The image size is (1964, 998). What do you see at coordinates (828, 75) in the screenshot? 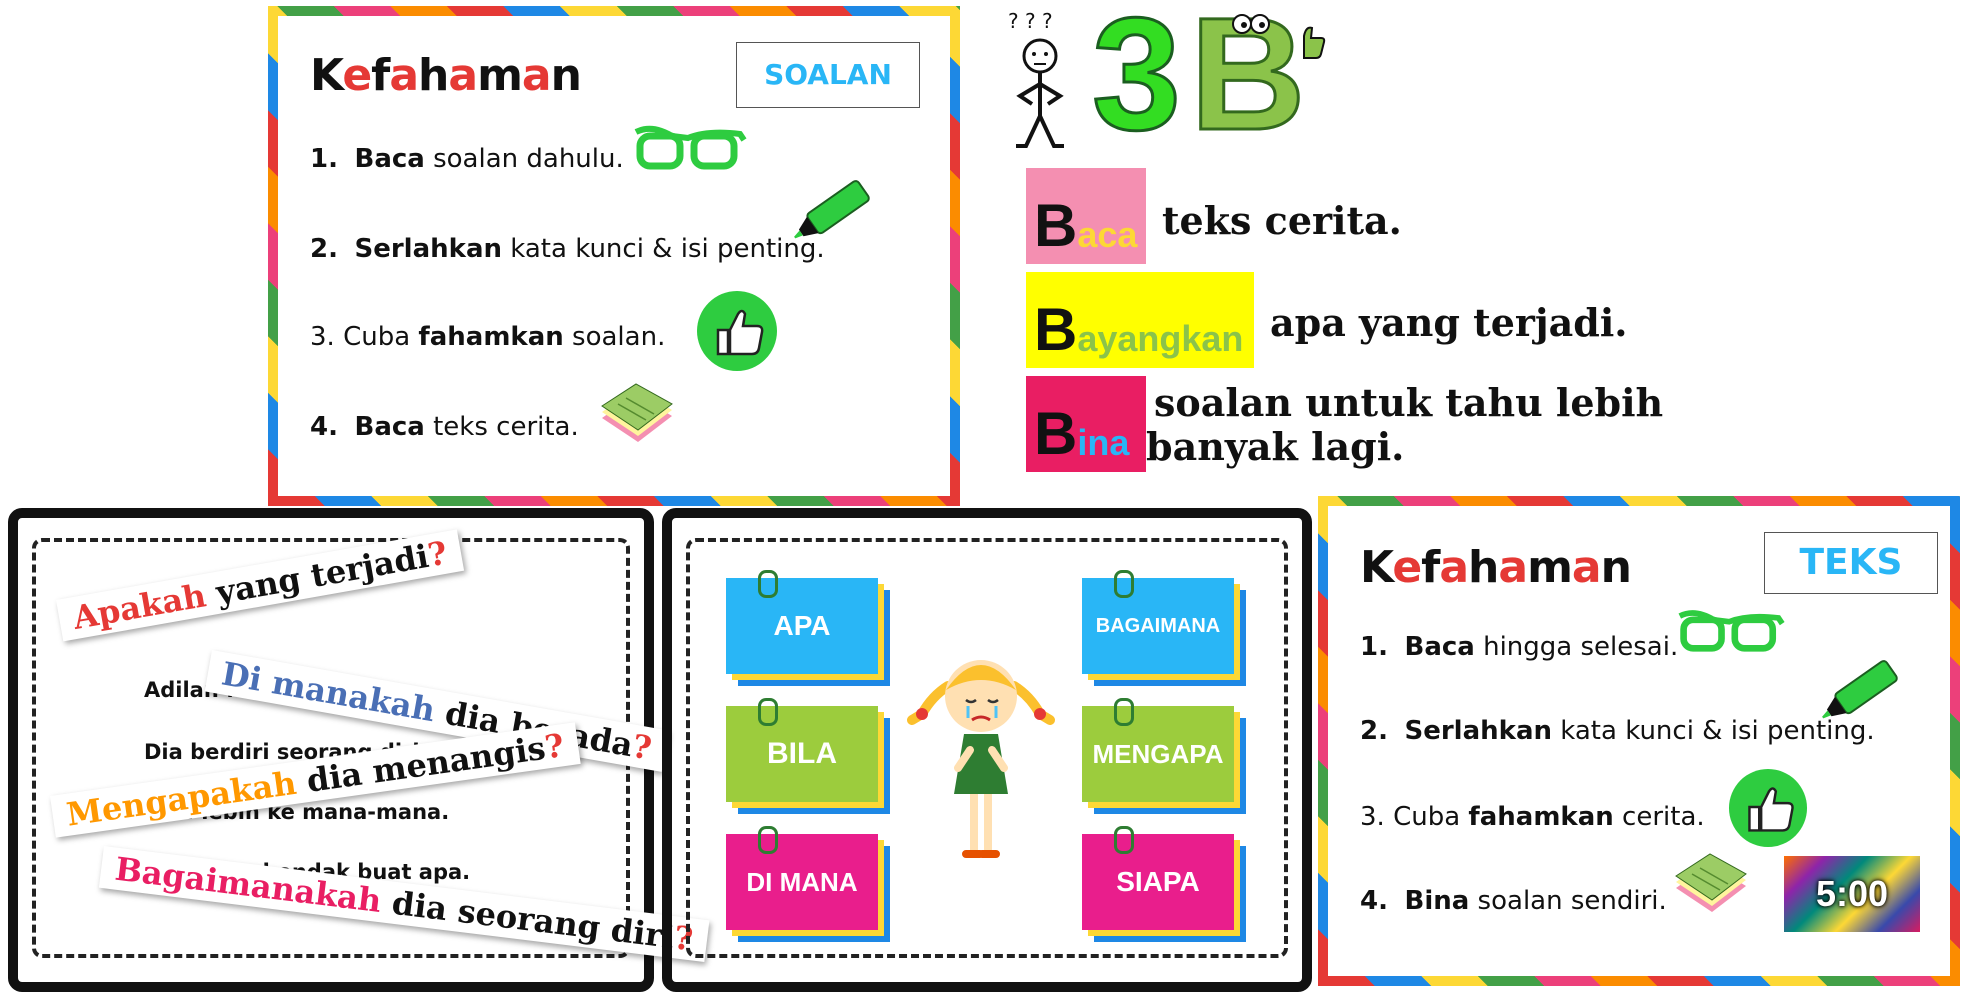
I see `soalan-tag: SOALAN` at bounding box center [828, 75].